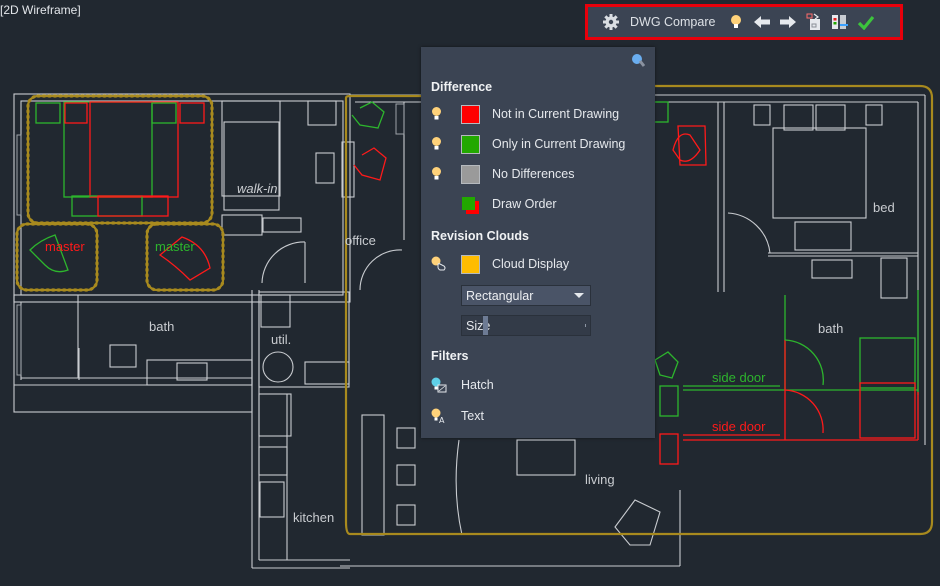 The image size is (940, 586). I want to click on label-only-in-current: Only in Current Drawing, so click(559, 144).